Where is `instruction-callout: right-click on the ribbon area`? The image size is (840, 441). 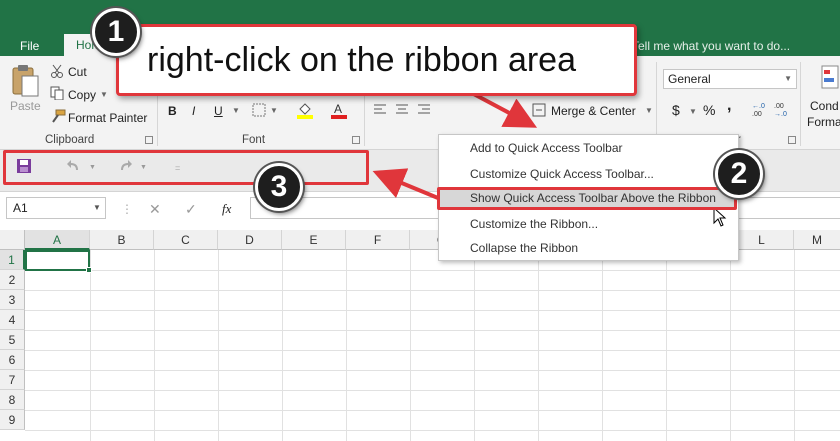 instruction-callout: right-click on the ribbon area is located at coordinates (376, 60).